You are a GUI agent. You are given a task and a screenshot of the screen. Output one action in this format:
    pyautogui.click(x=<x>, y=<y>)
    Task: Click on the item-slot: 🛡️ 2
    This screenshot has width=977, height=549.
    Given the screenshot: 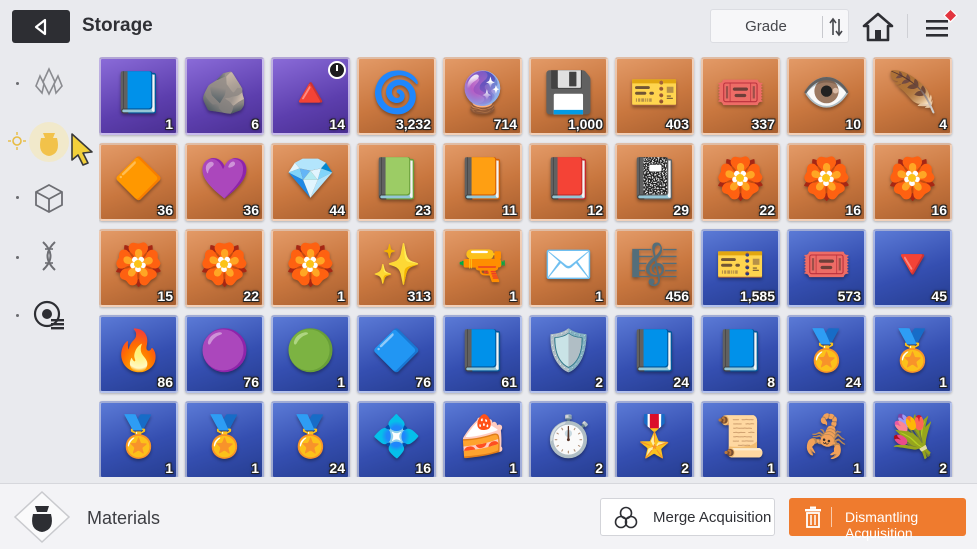 What is the action you would take?
    pyautogui.click(x=568, y=354)
    